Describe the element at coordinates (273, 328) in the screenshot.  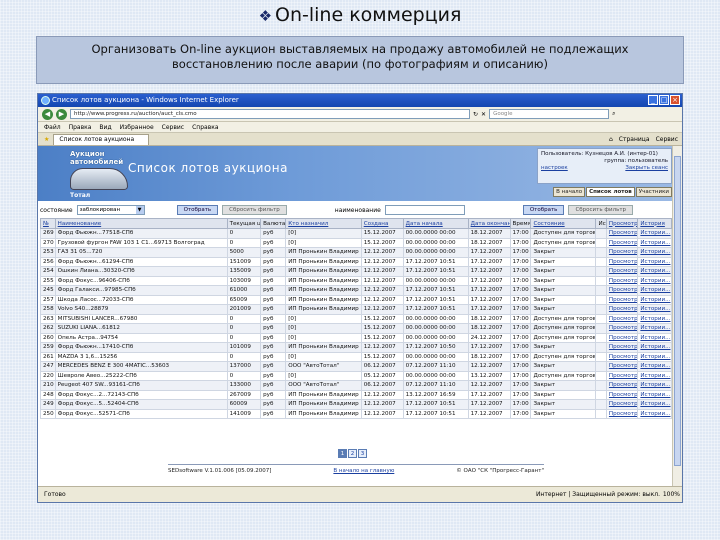
I see `table-cell: руб` at that location.